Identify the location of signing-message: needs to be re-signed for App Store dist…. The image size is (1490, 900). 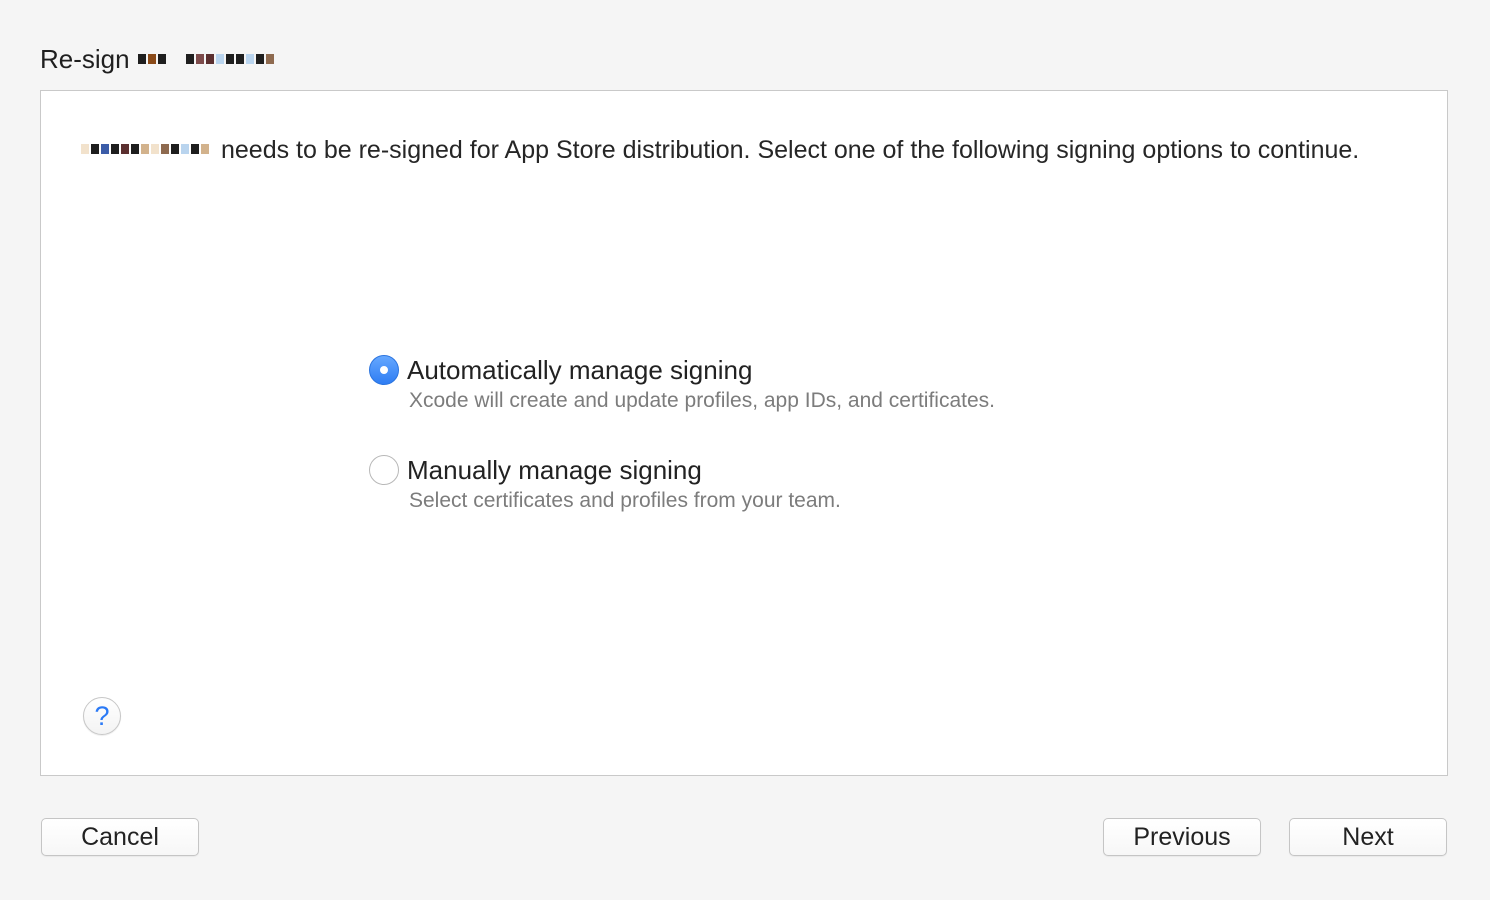
(741, 150).